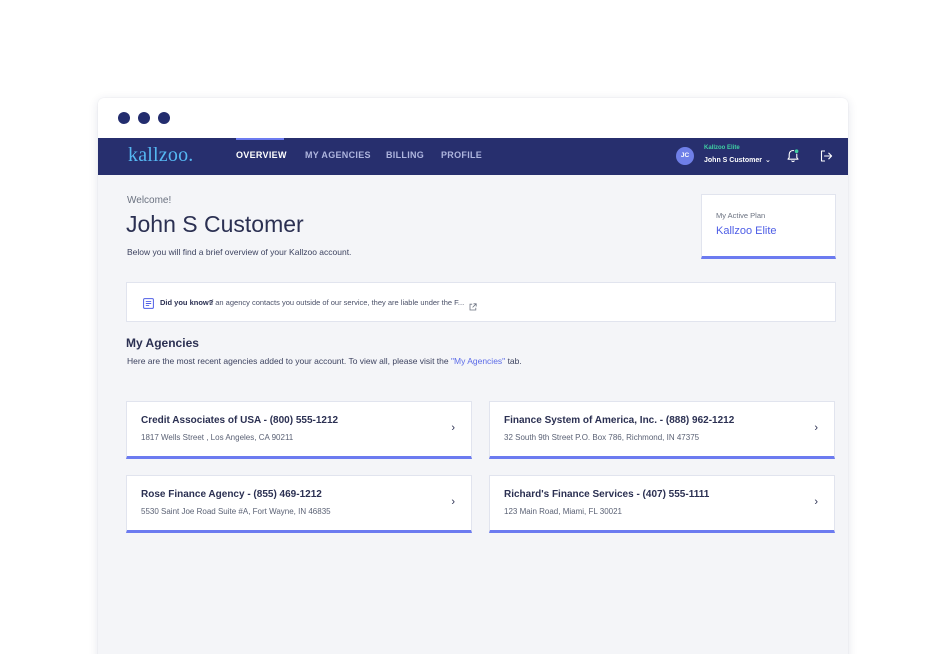  I want to click on agency-name: Rose Finance Agency - (855) 469-1212, so click(231, 494).